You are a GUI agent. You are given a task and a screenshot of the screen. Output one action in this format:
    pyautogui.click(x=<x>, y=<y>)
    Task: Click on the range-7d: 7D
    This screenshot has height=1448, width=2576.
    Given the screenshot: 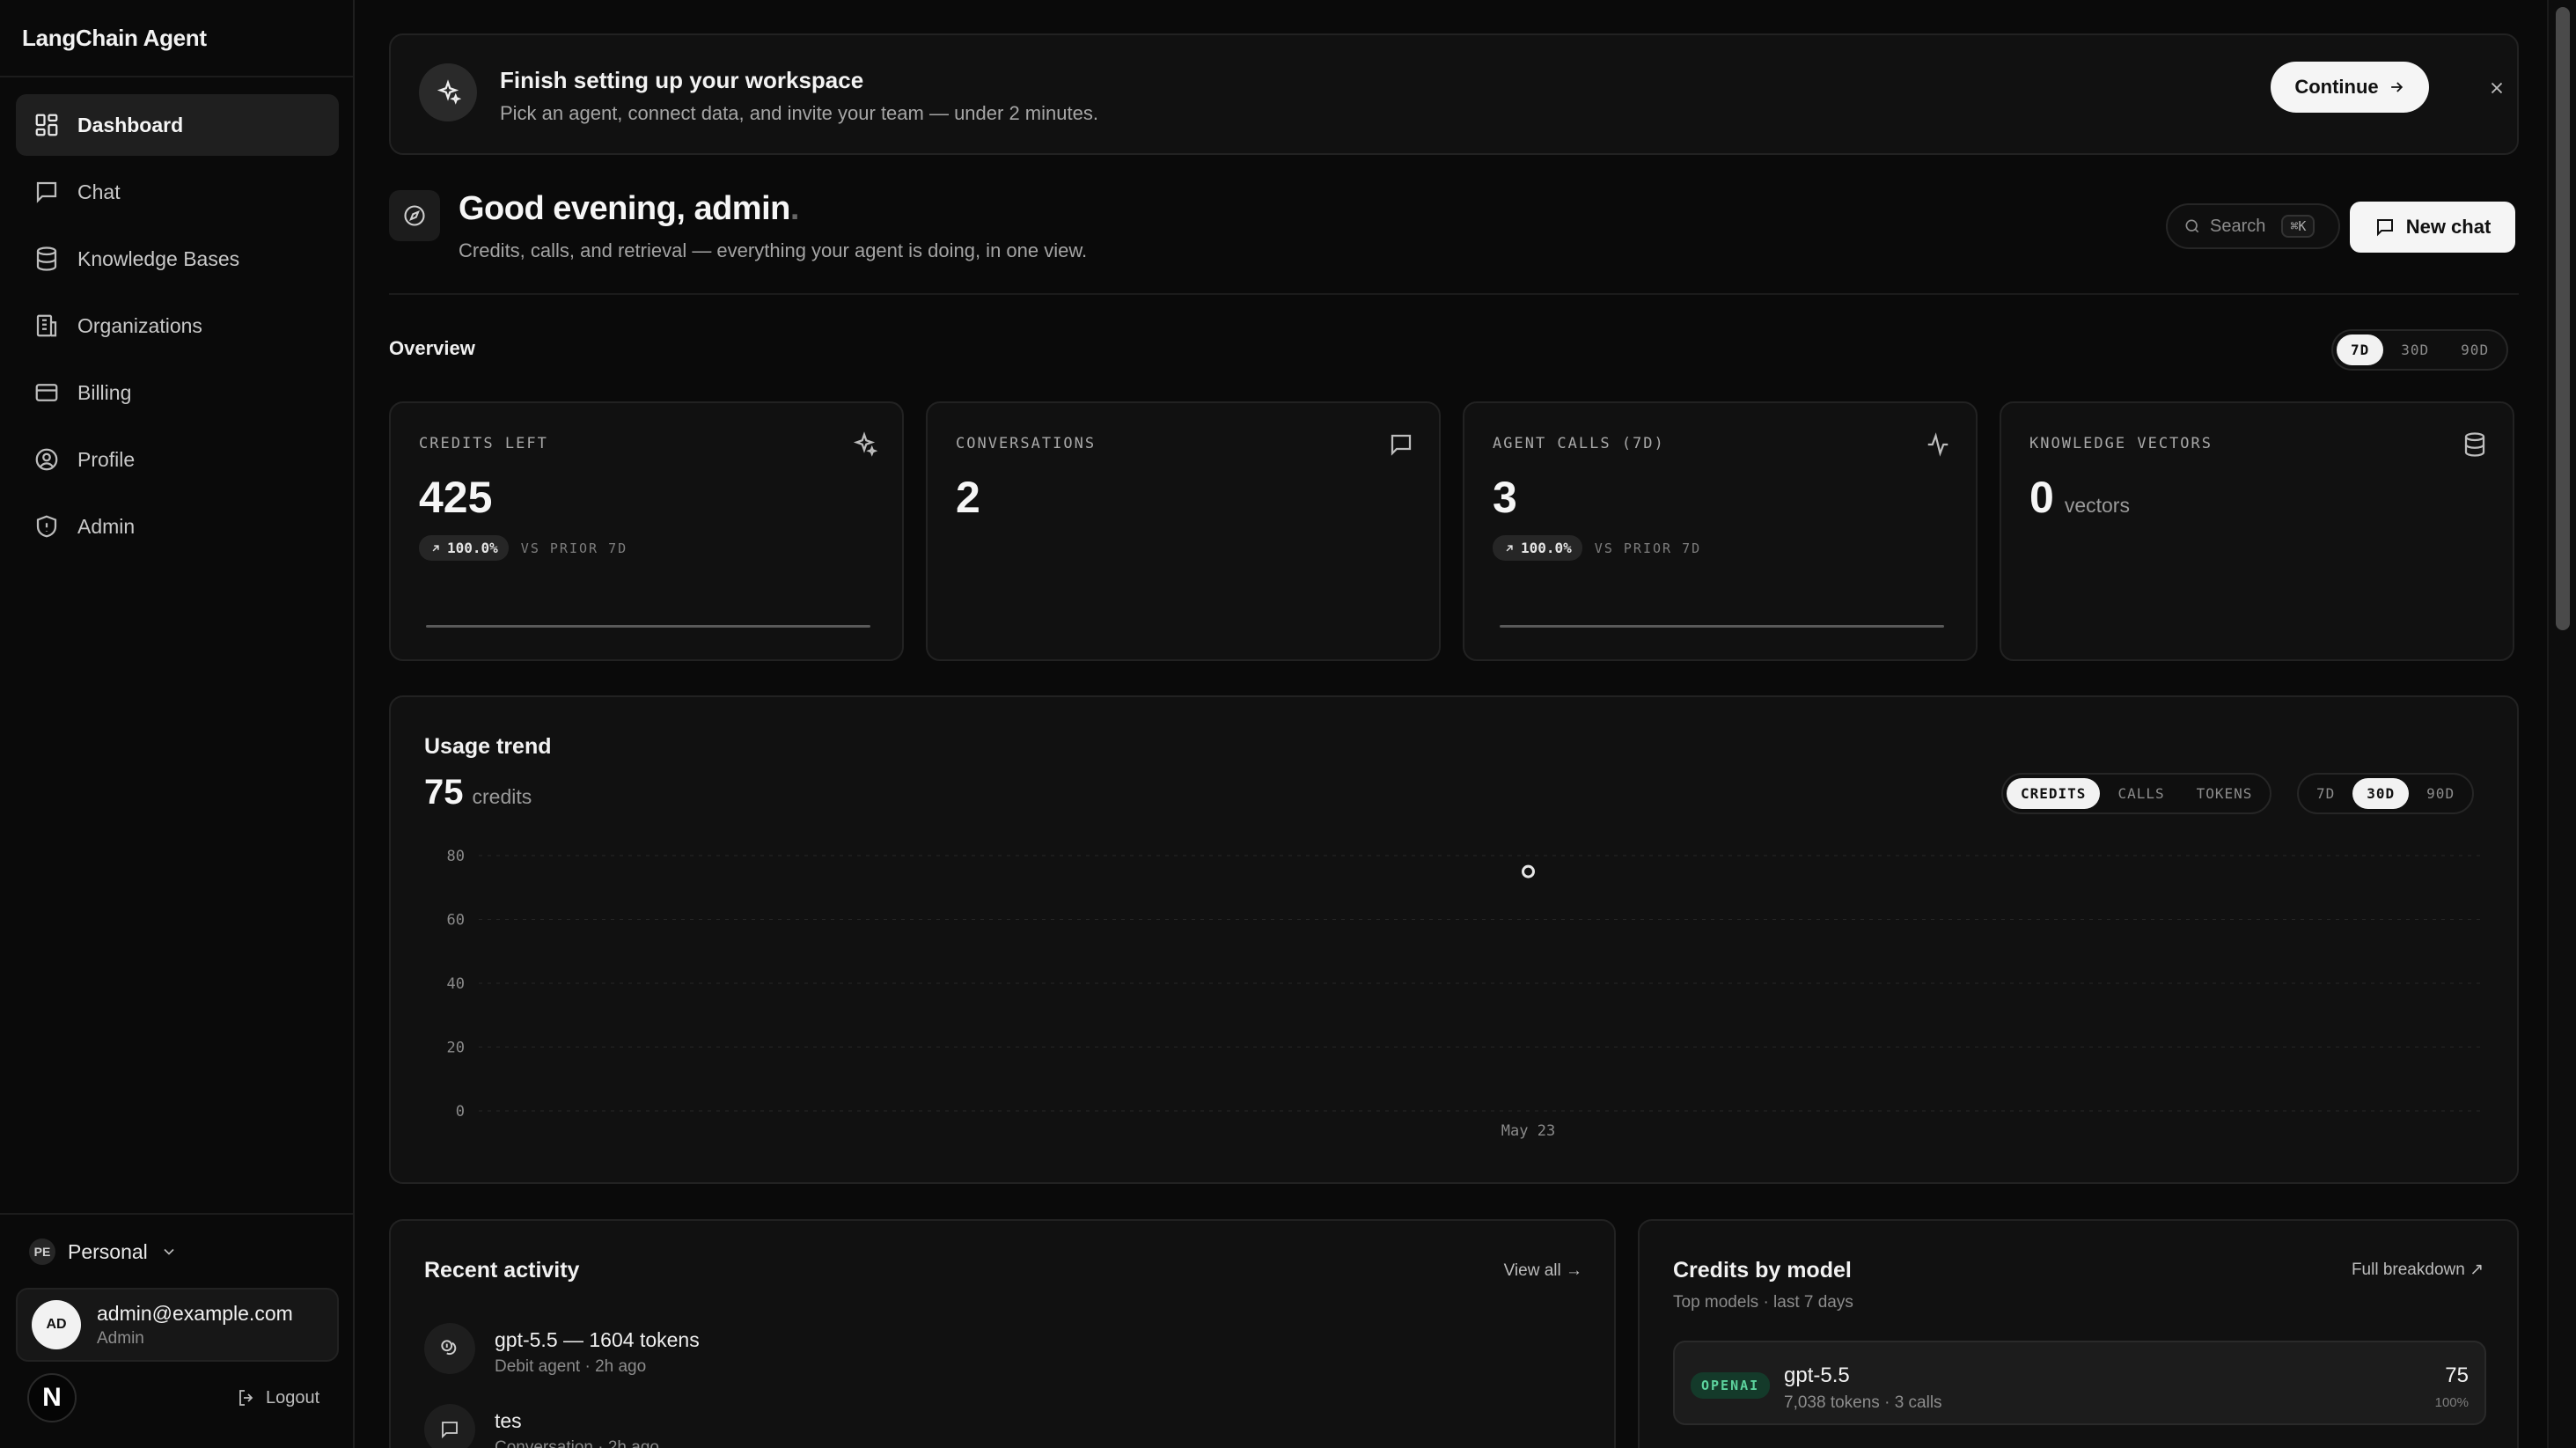 What is the action you would take?
    pyautogui.click(x=2360, y=349)
    